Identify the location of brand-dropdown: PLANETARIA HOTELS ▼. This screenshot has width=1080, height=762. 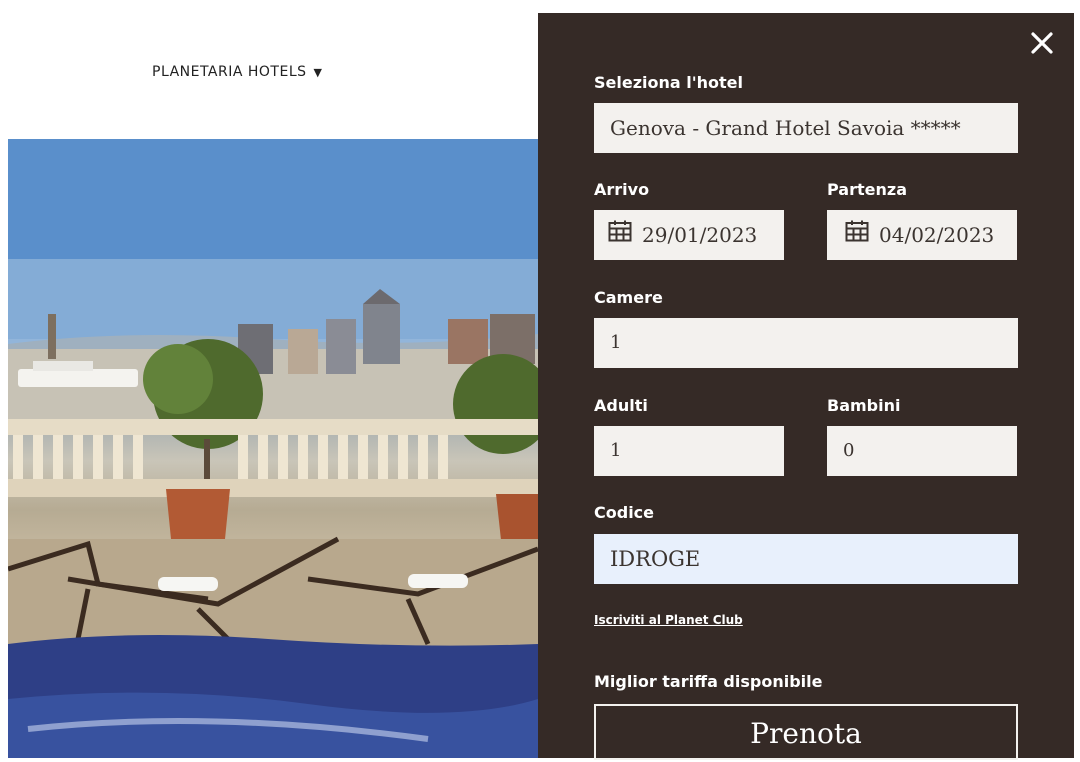
(237, 72).